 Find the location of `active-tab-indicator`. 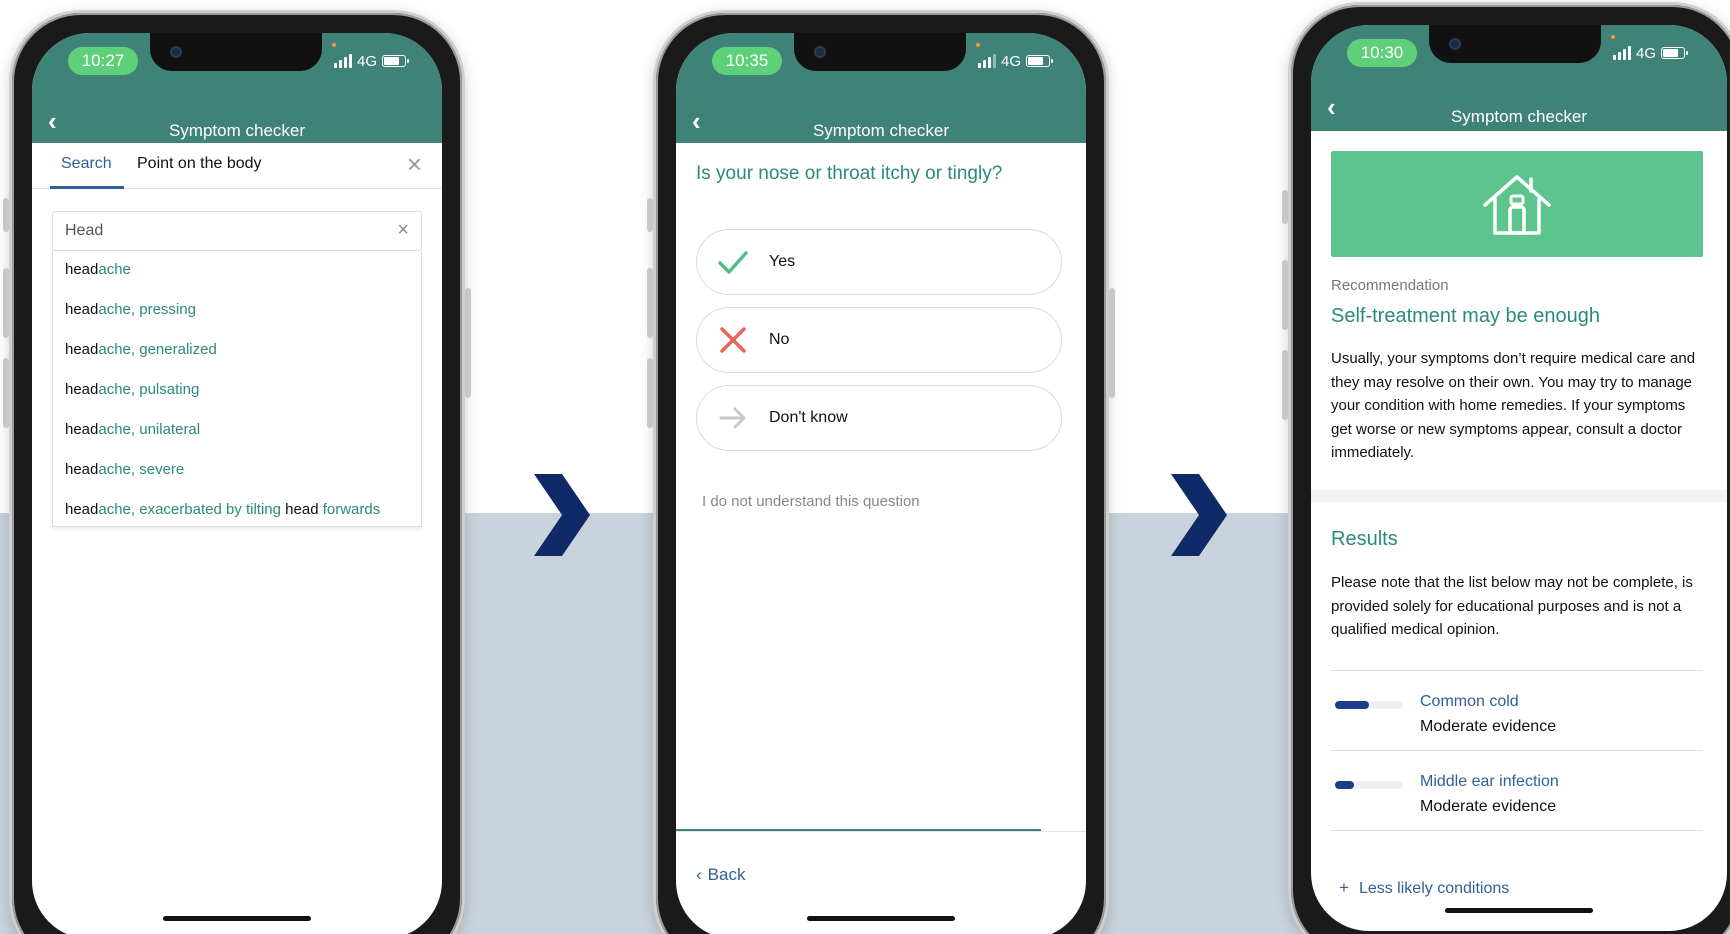

active-tab-indicator is located at coordinates (87, 187).